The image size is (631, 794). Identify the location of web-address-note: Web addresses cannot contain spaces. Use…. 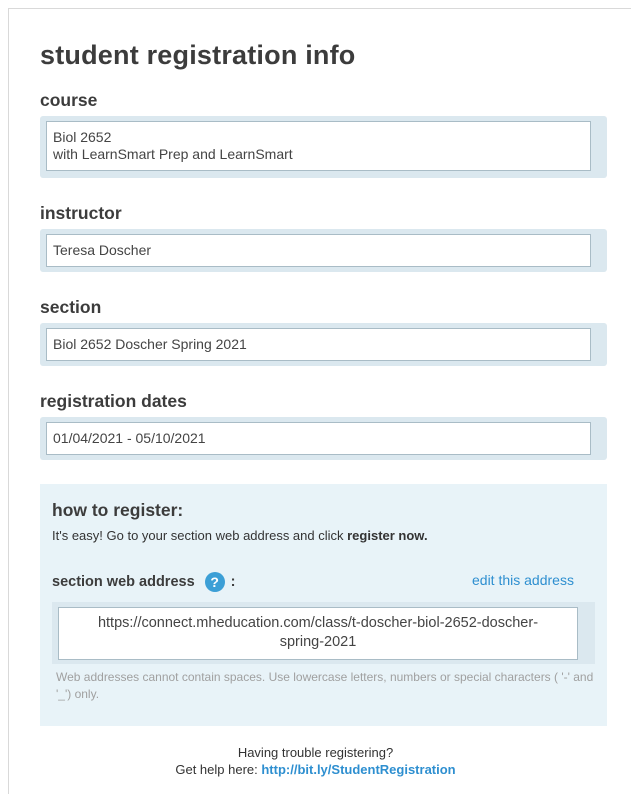
(325, 685).